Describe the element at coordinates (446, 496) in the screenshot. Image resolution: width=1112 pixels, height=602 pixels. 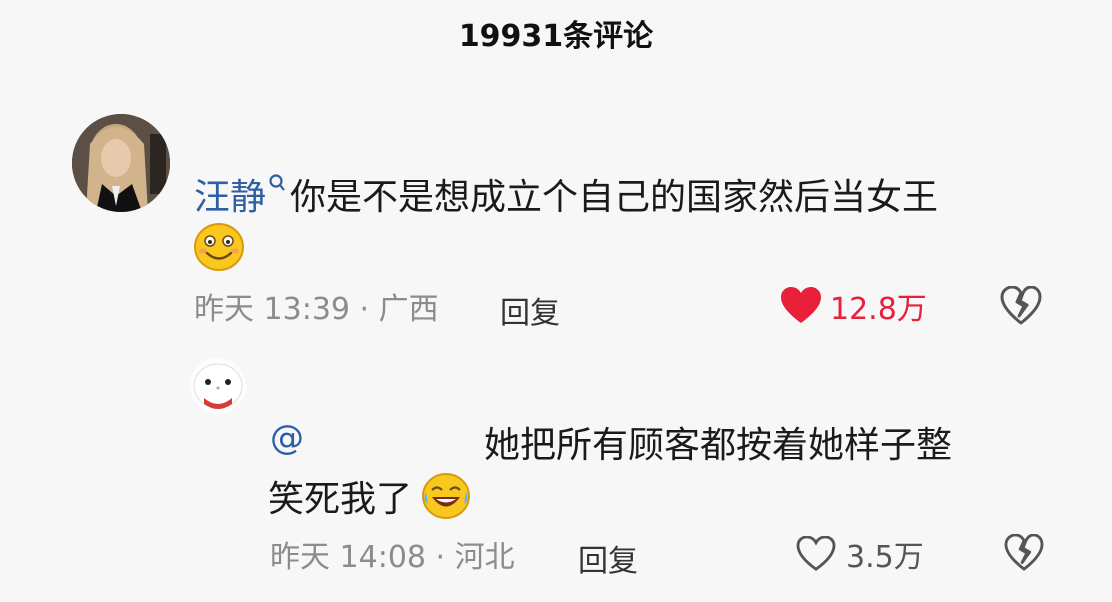
I see `laughing-crying-emoji-icon` at that location.